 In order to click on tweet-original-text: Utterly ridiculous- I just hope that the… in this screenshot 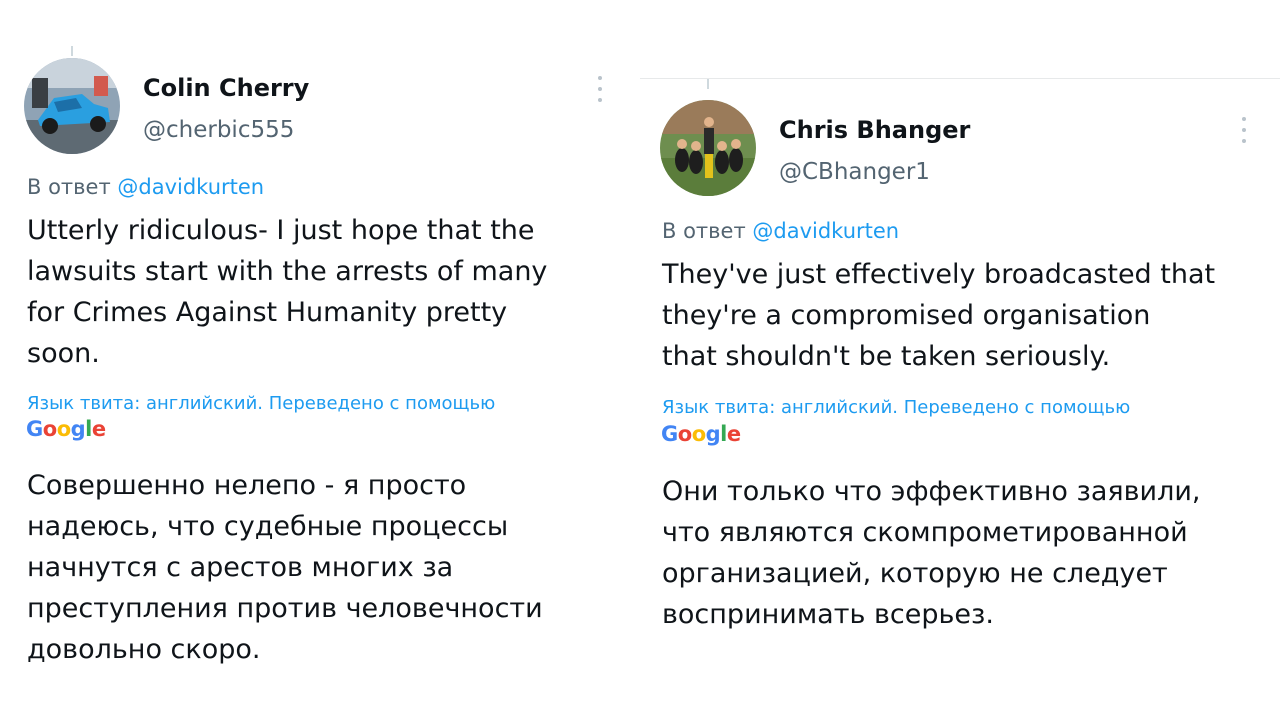, I will do `click(287, 292)`.